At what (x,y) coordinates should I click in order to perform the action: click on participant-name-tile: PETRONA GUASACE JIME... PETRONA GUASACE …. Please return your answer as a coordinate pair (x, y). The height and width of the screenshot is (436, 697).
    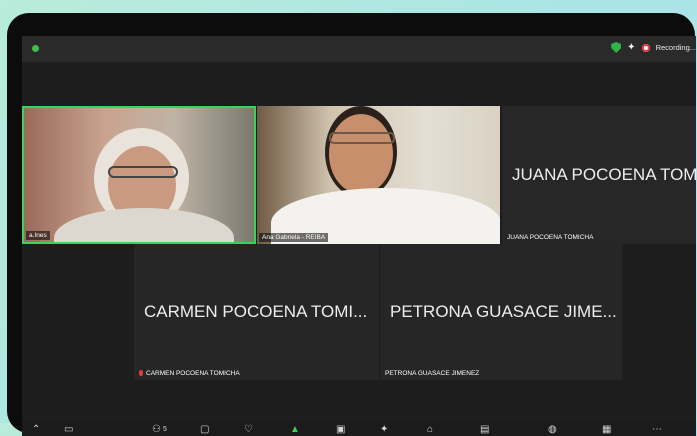
    Looking at the image, I should click on (501, 312).